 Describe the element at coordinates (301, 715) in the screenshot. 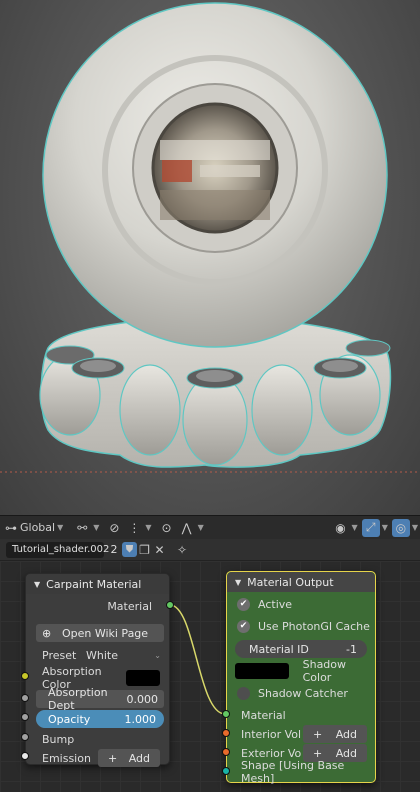

I see `material-input-row: Material` at that location.